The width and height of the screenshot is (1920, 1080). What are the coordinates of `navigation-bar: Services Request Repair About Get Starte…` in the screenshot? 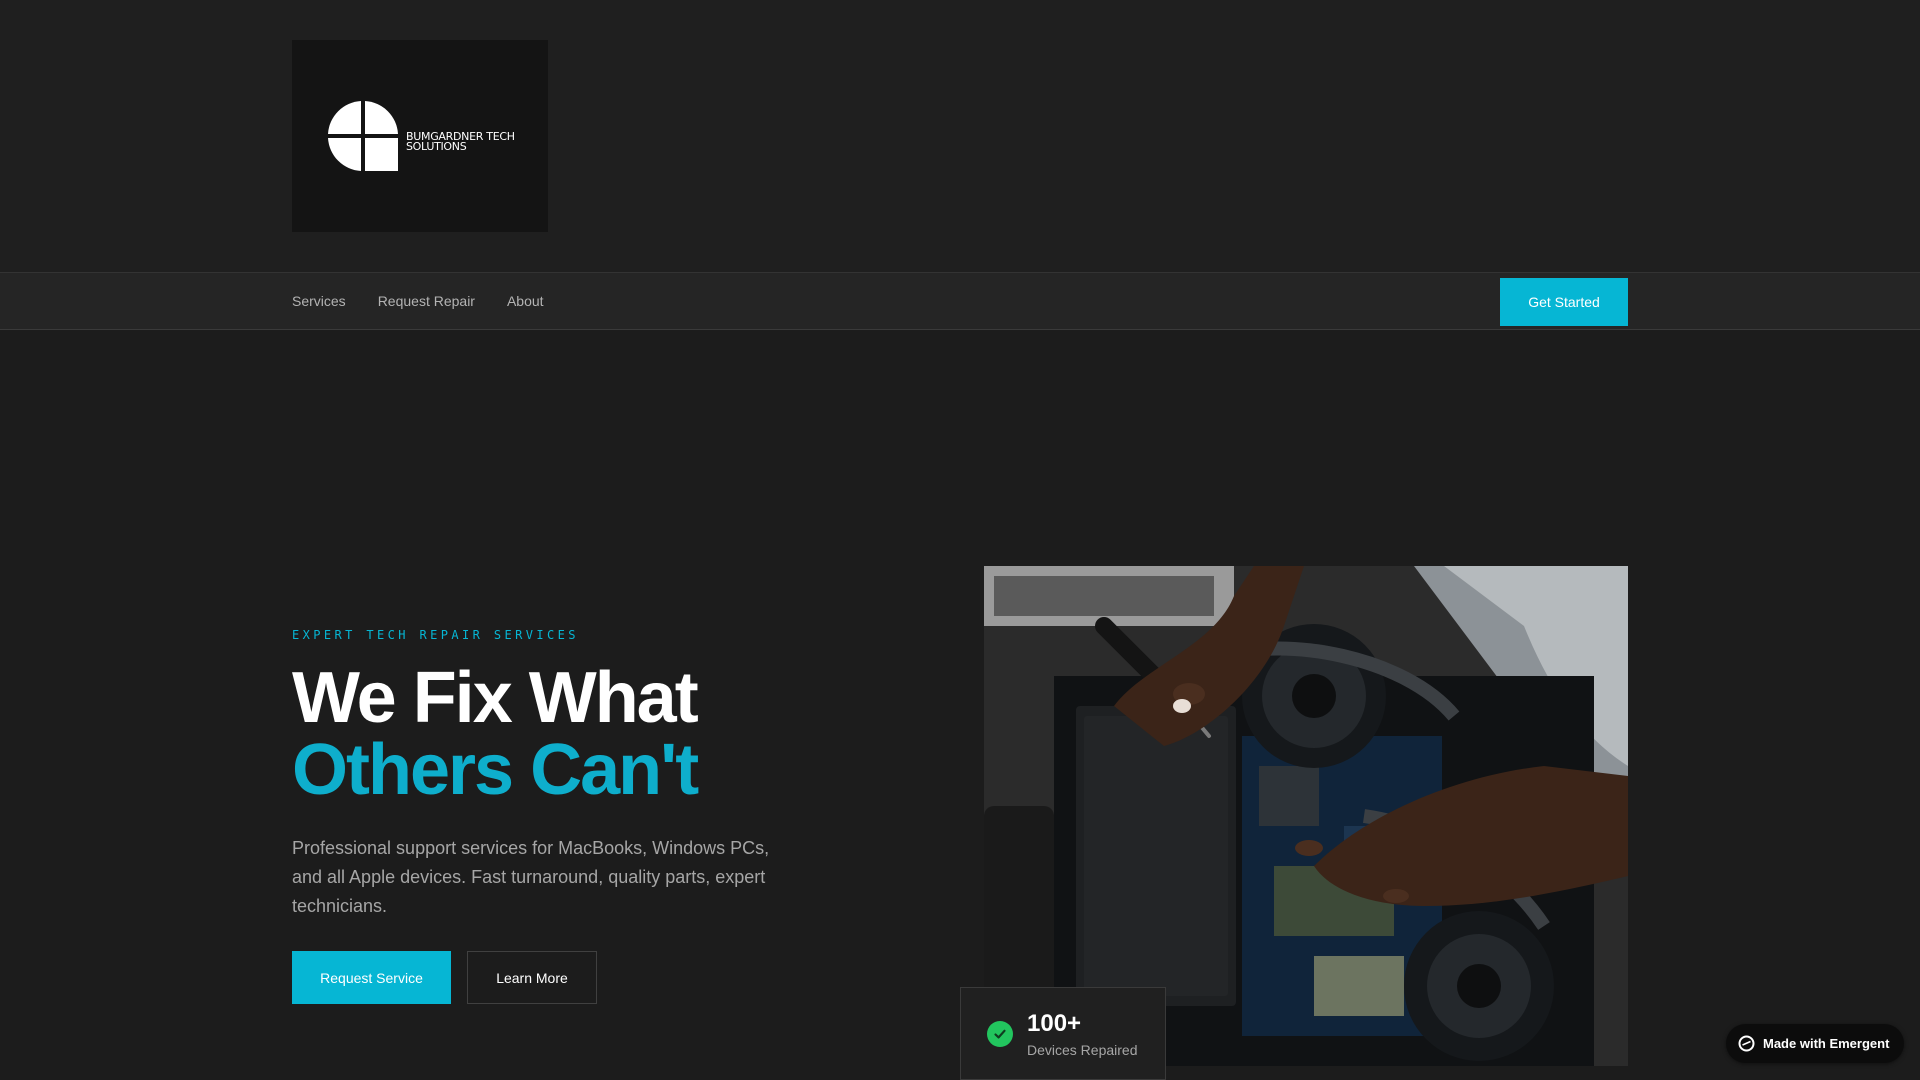 It's located at (960, 301).